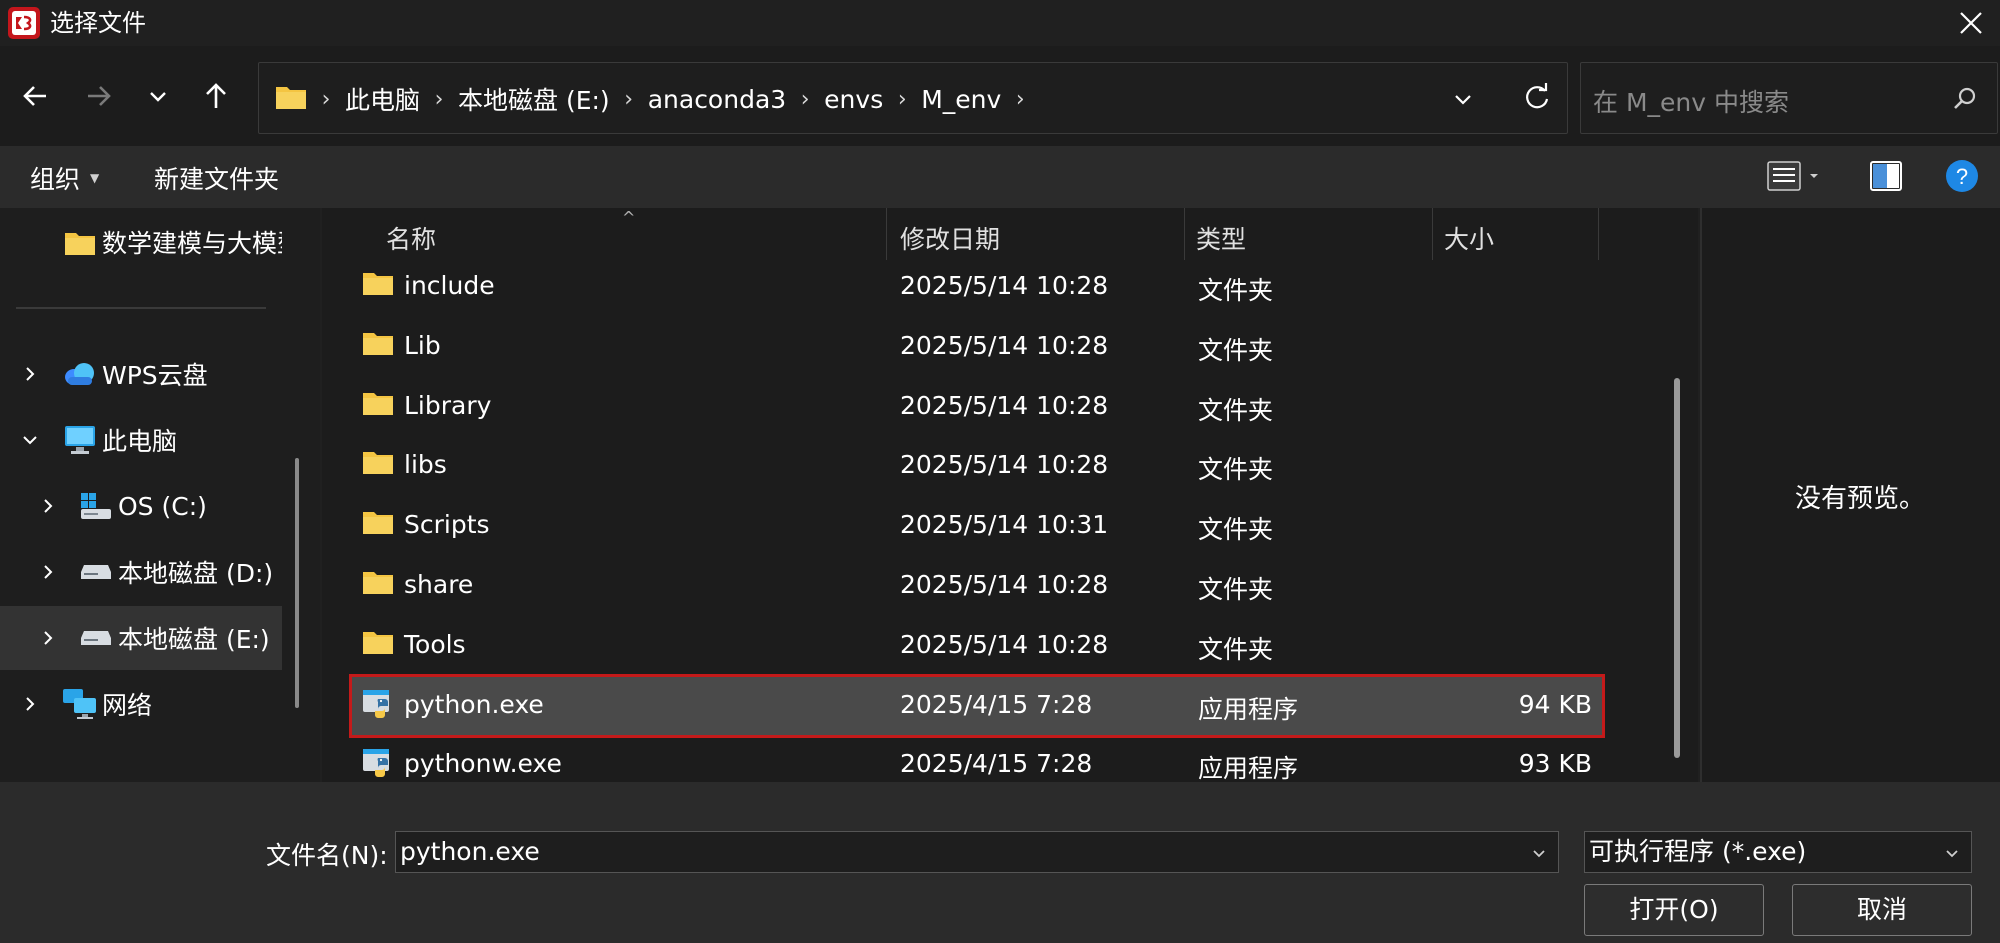 Image resolution: width=2000 pixels, height=943 pixels. What do you see at coordinates (1221, 238) in the screenshot?
I see `column-type: 类型` at bounding box center [1221, 238].